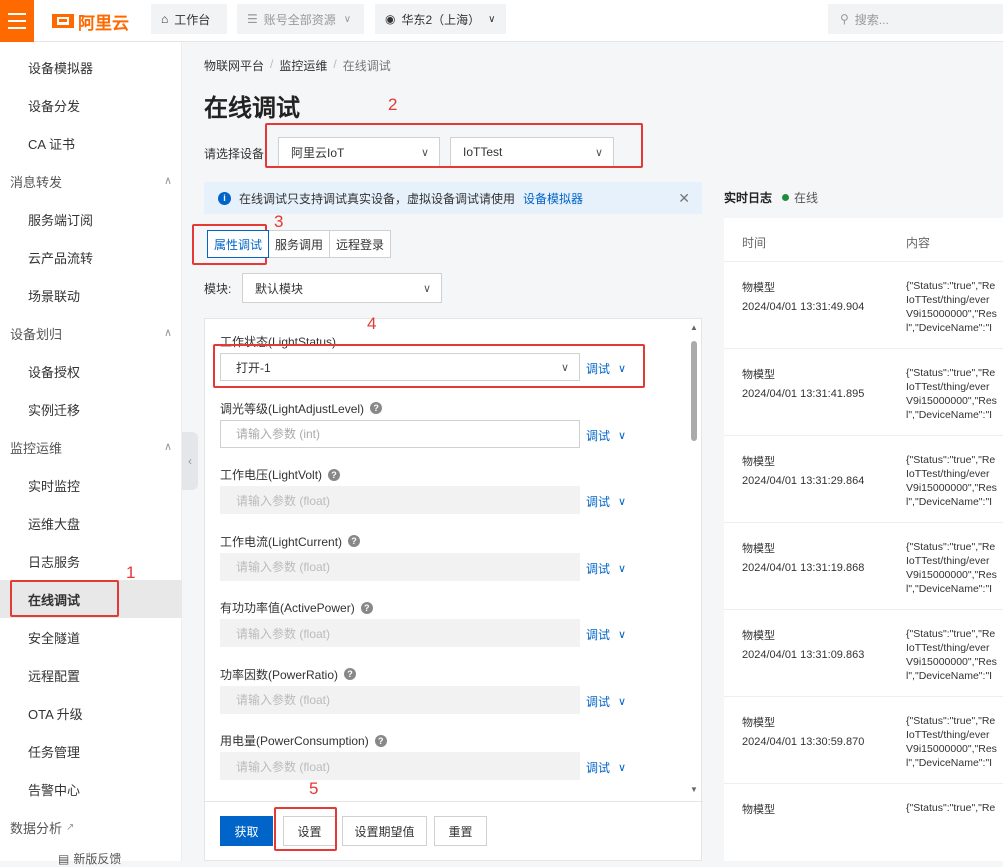 This screenshot has height=867, width=1003. I want to click on external-link-icon: ↗, so click(70, 827).